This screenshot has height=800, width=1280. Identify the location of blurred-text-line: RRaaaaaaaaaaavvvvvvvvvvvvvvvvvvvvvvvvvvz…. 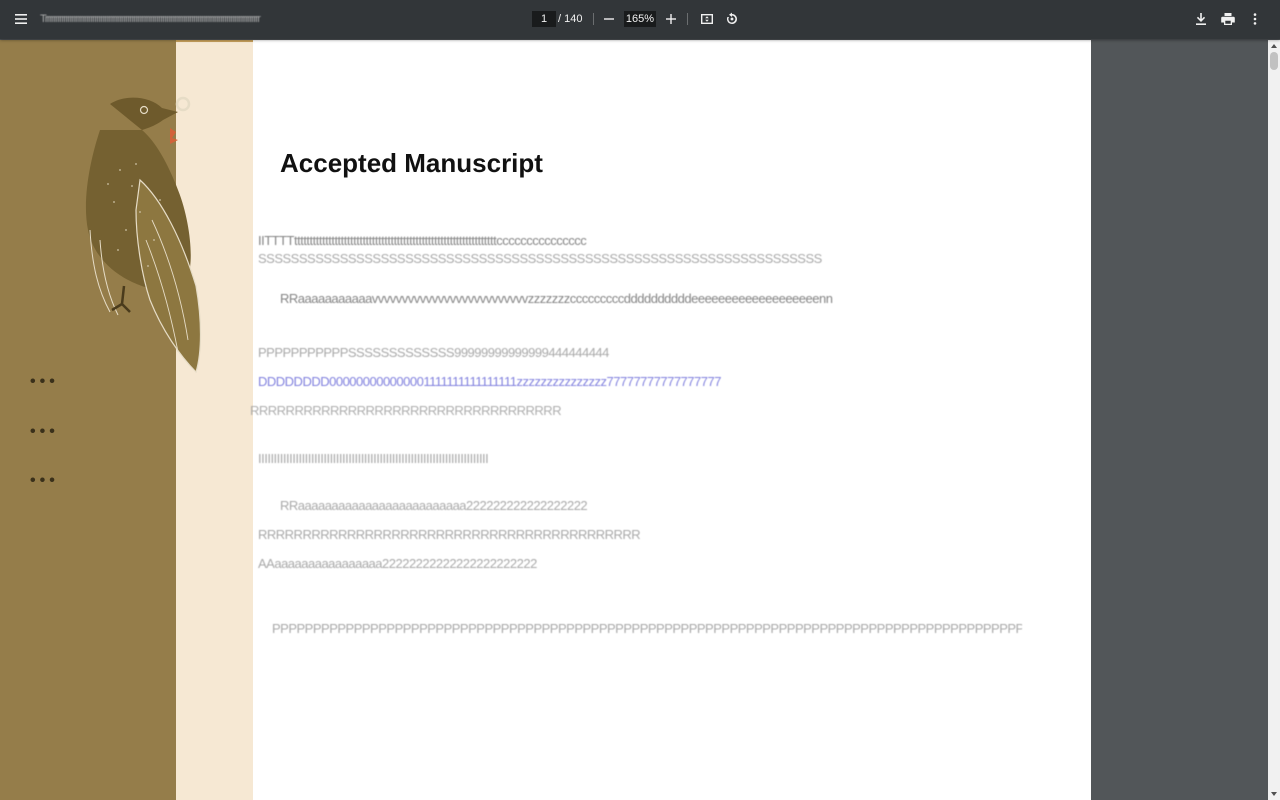
(556, 298).